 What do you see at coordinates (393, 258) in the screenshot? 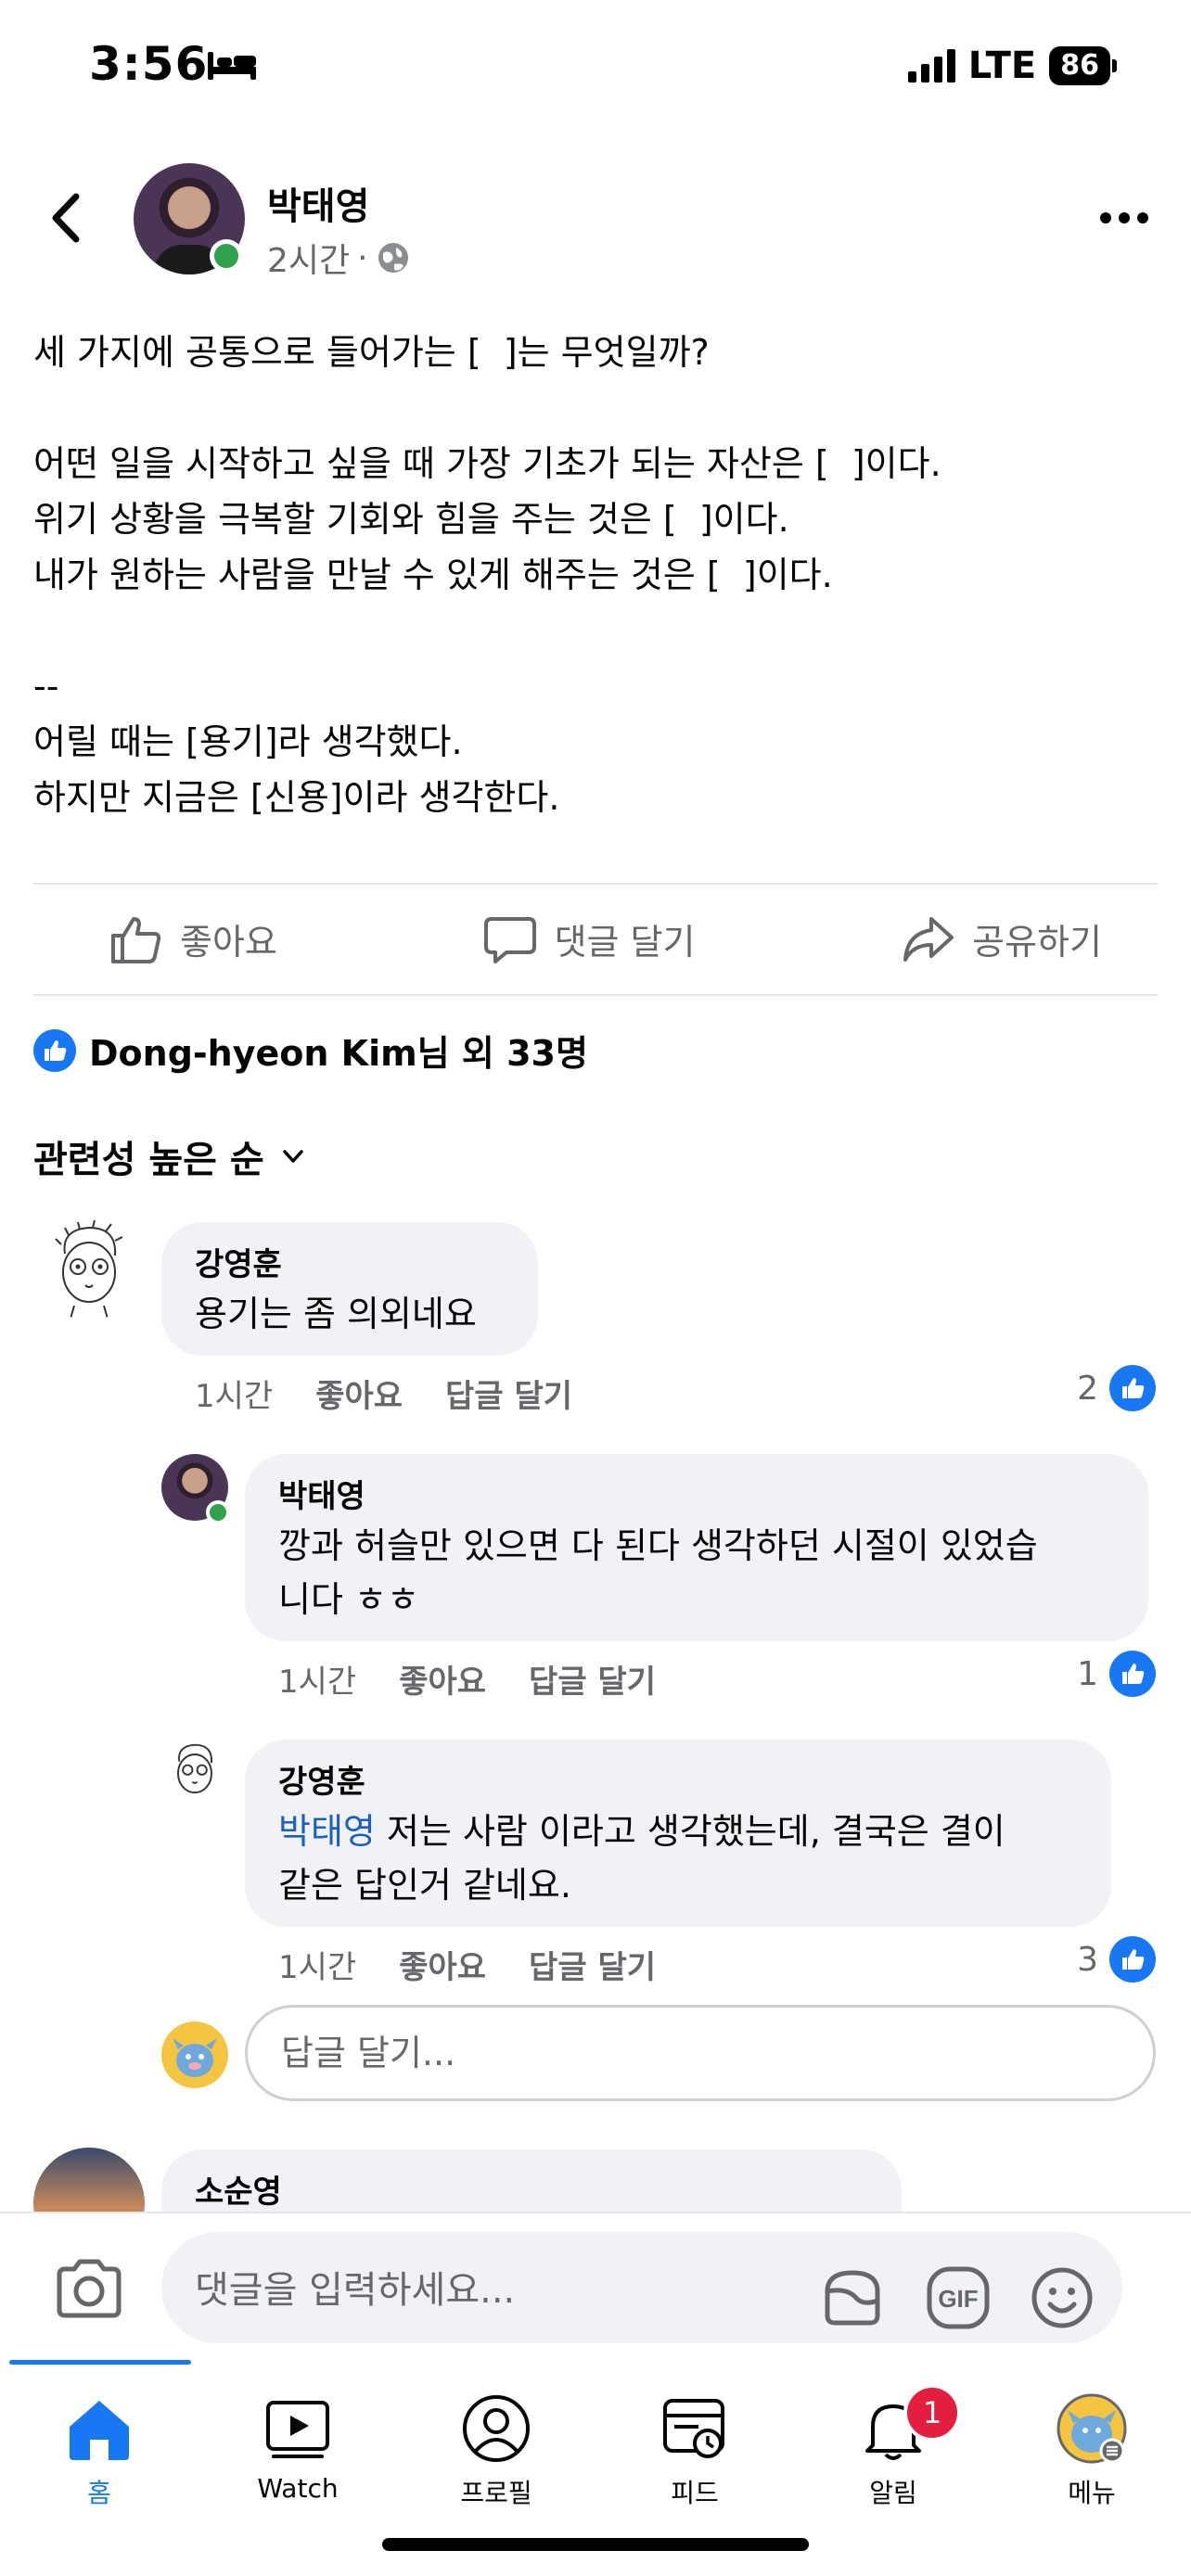
I see `globe-icon` at bounding box center [393, 258].